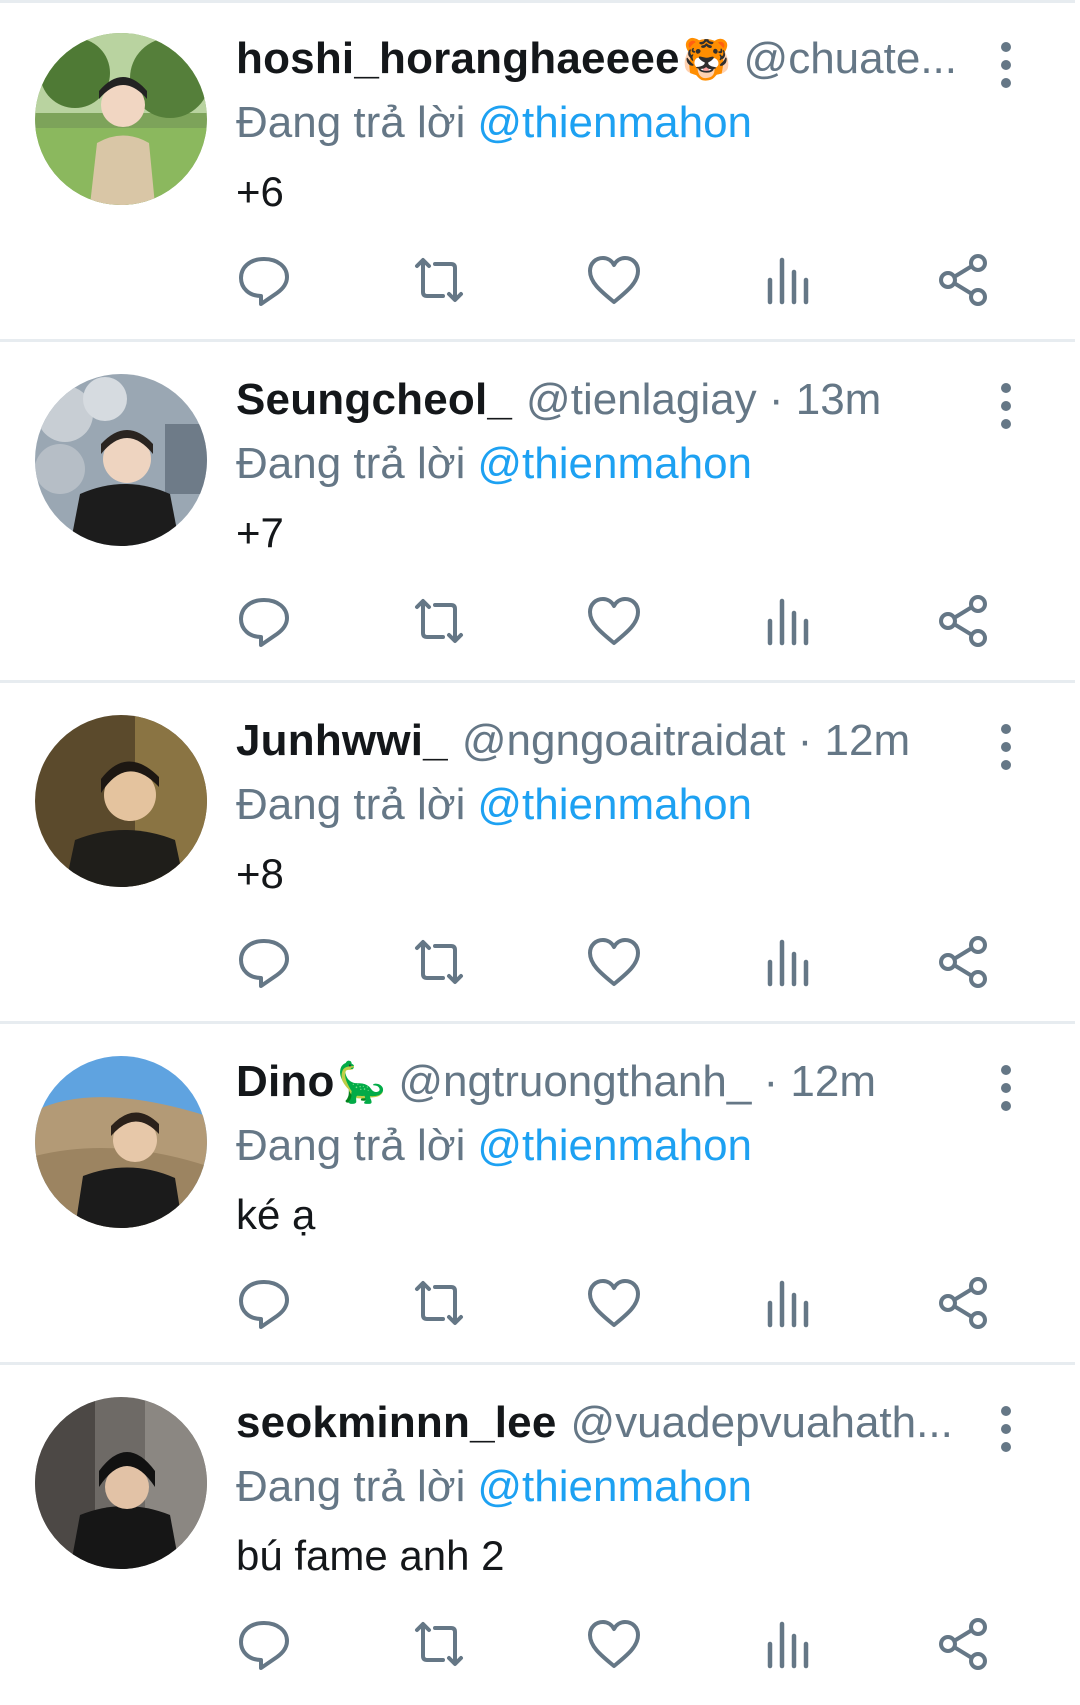 The width and height of the screenshot is (1080, 1705). What do you see at coordinates (276, 1214) in the screenshot?
I see `tweet-text: ké ạ` at bounding box center [276, 1214].